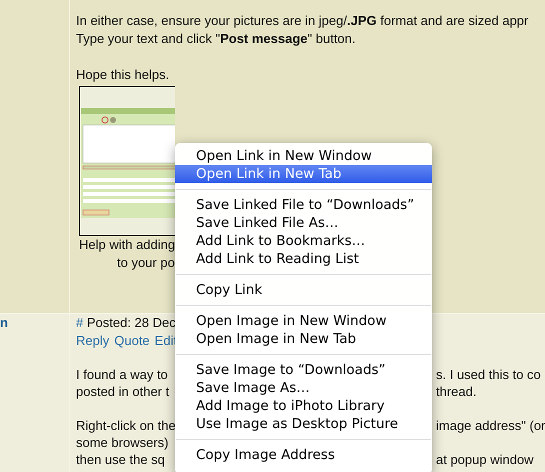  What do you see at coordinates (131, 322) in the screenshot?
I see `post-date: Posted: 28 Dec` at bounding box center [131, 322].